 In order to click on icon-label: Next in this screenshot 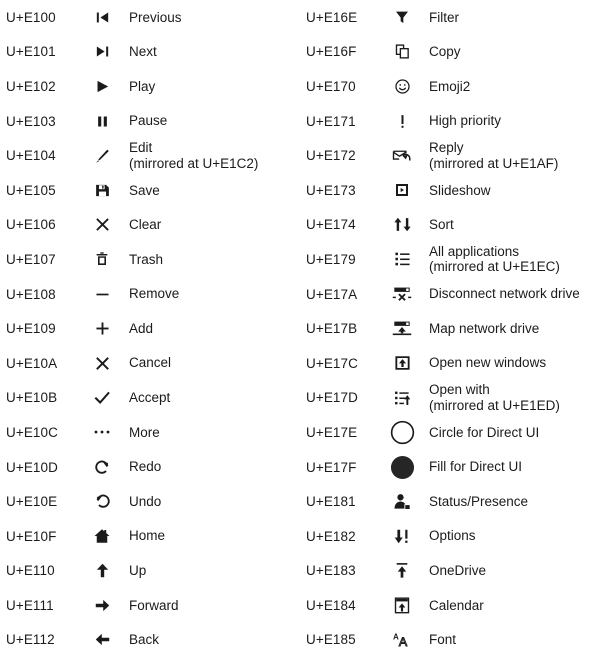, I will do `click(213, 52)`.